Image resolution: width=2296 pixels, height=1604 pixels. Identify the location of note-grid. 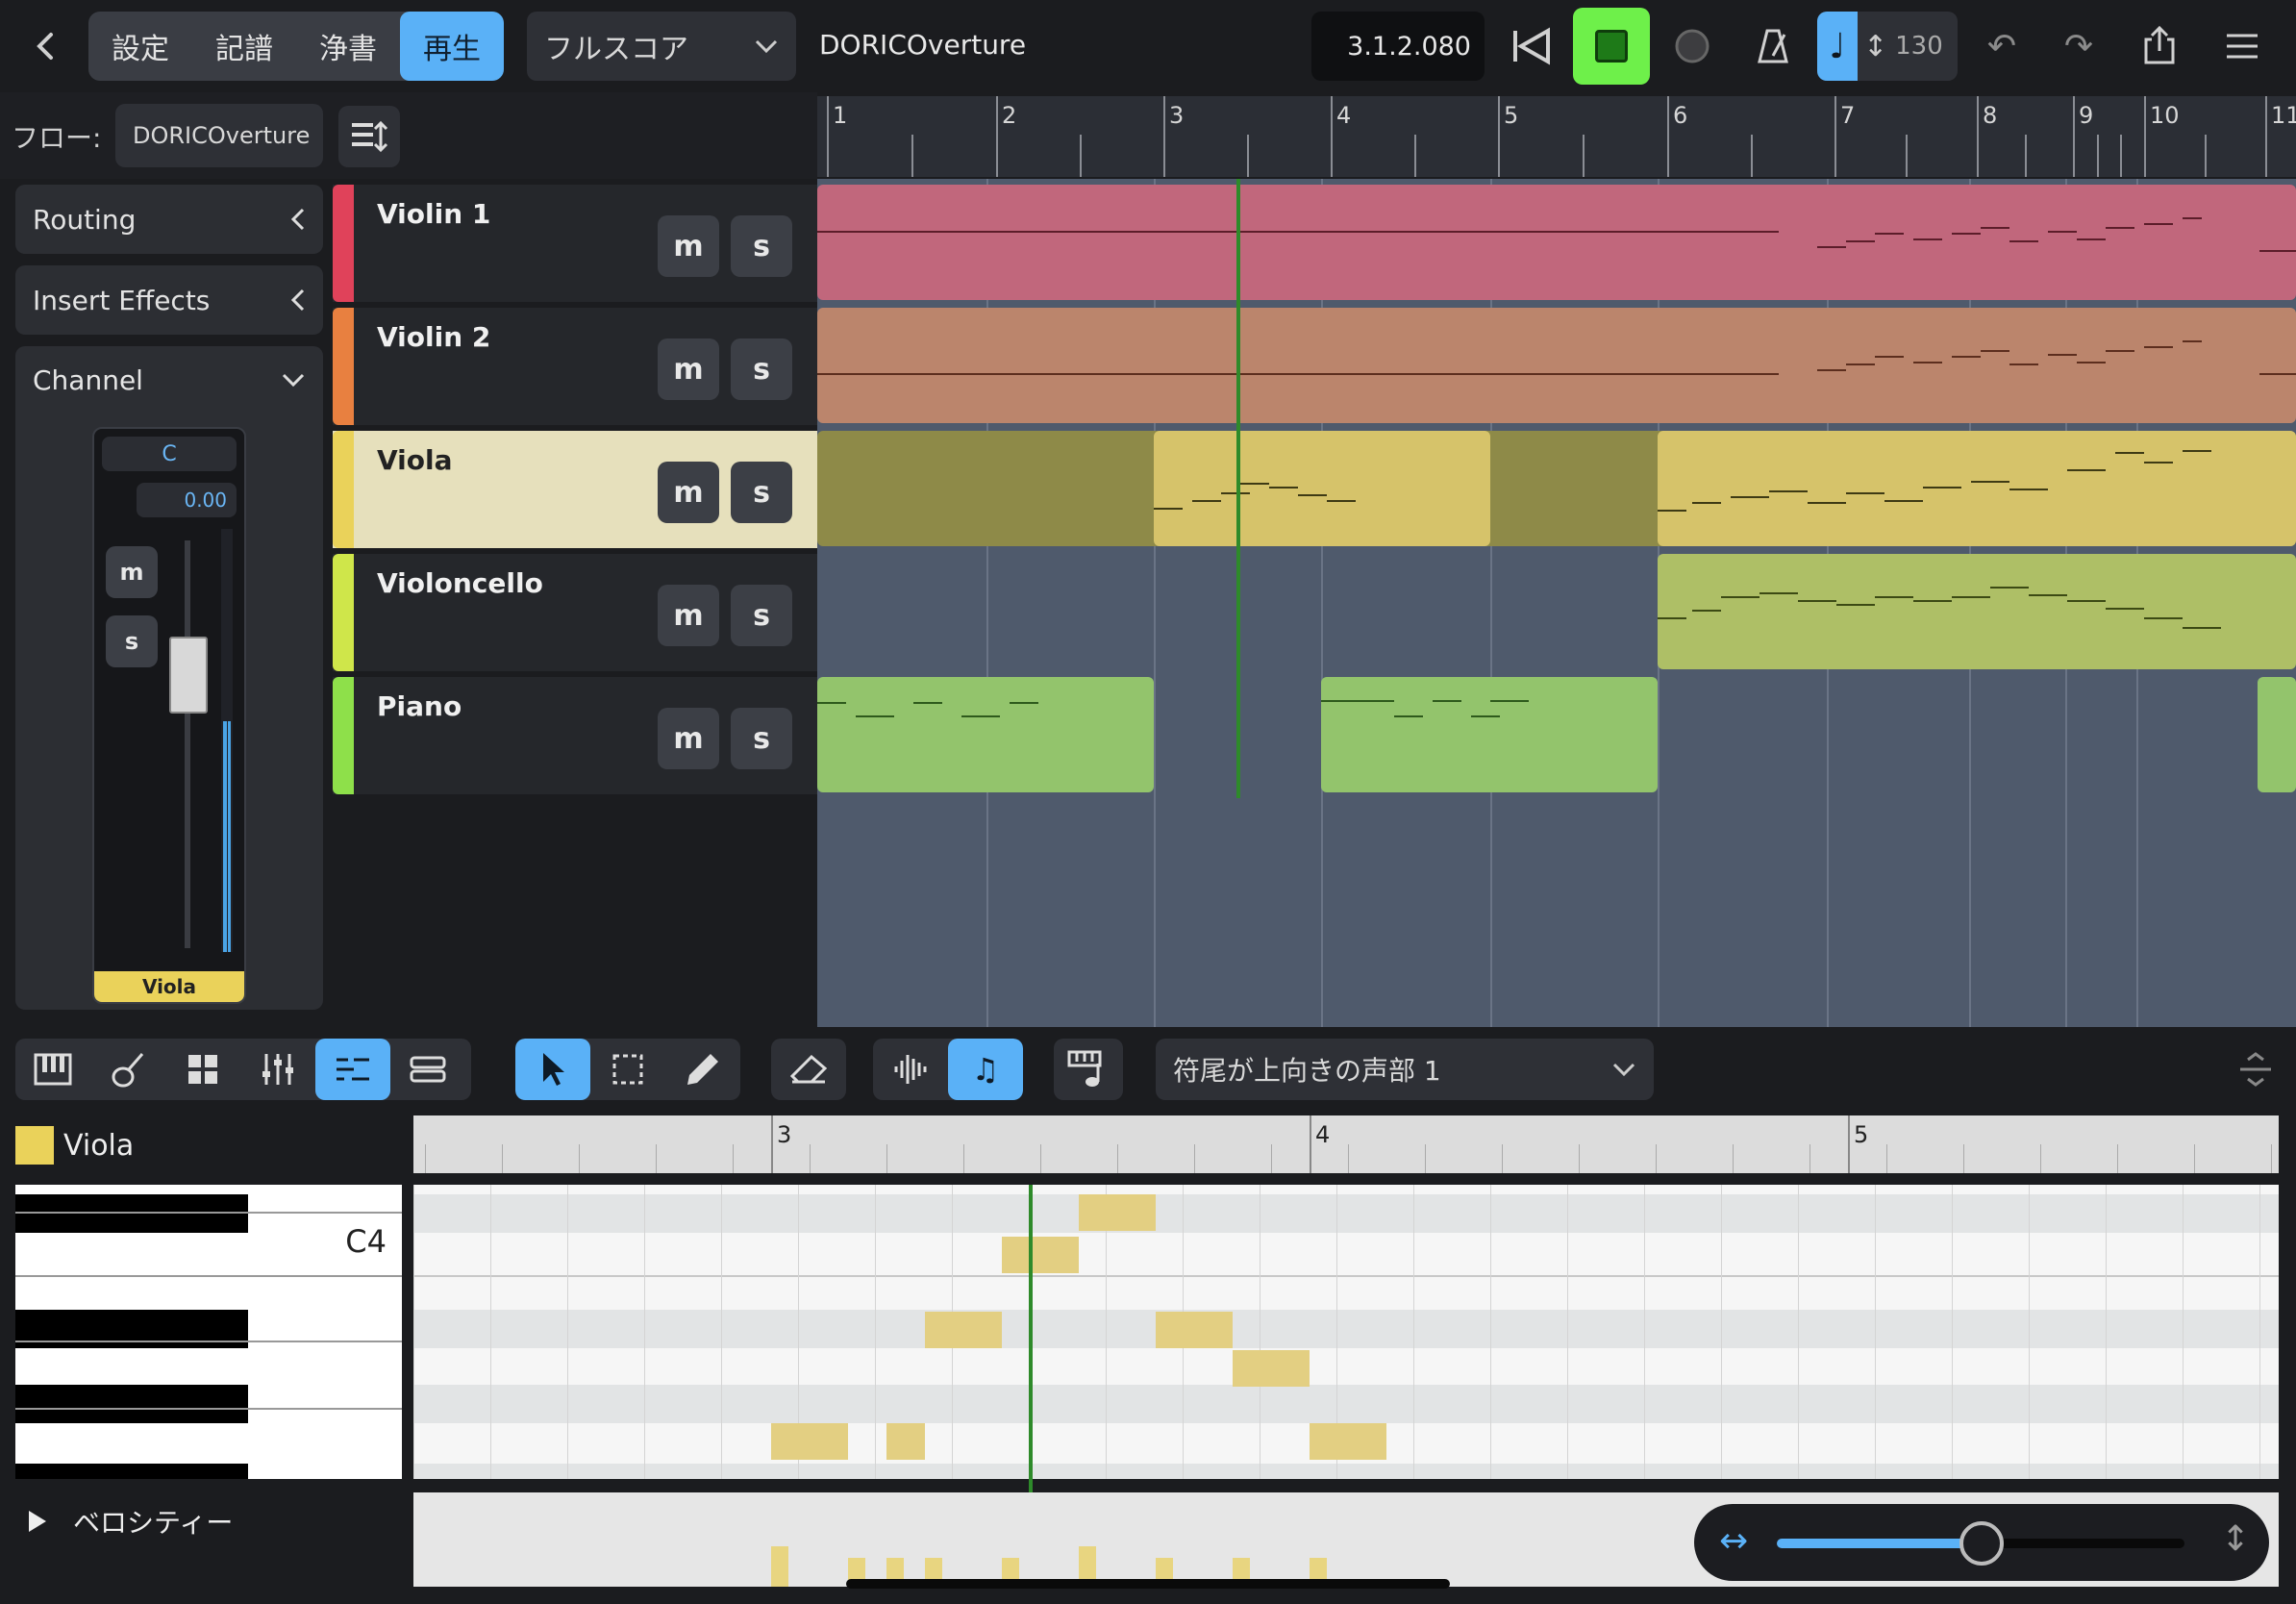
(1346, 1332).